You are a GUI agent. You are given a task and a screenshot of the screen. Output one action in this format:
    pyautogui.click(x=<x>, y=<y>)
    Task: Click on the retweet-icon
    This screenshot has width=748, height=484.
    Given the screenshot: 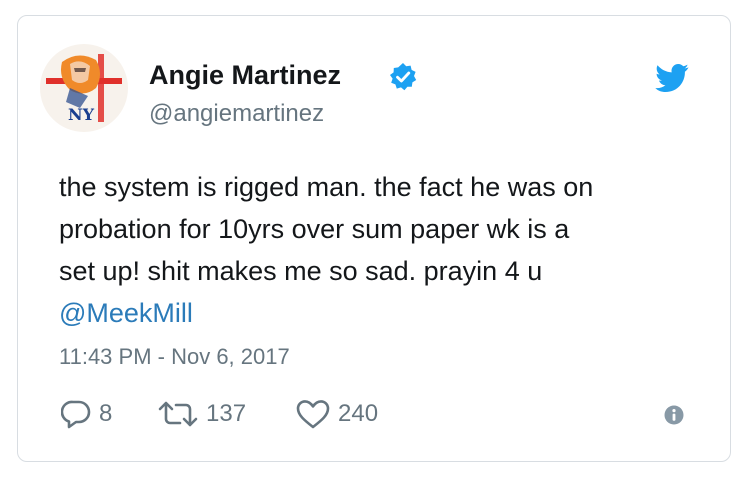 What is the action you would take?
    pyautogui.click(x=178, y=414)
    